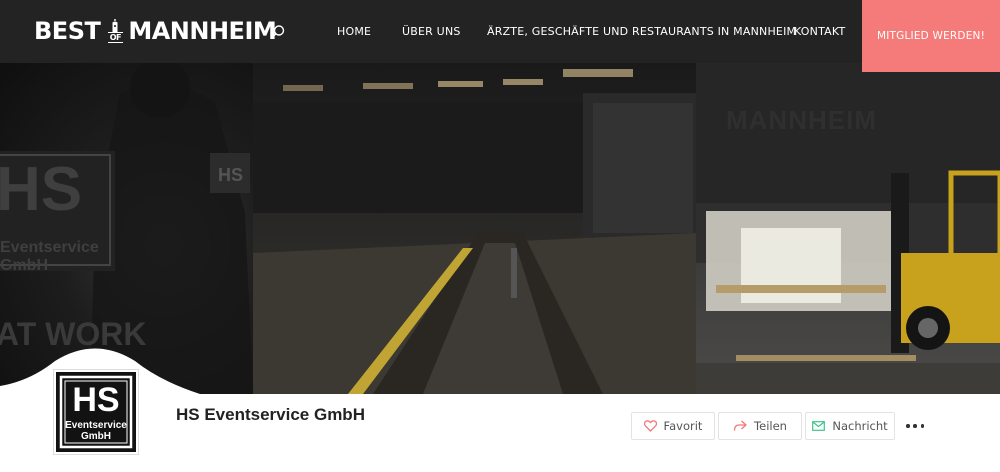  I want to click on cover-sign-hs: HS, so click(41, 189).